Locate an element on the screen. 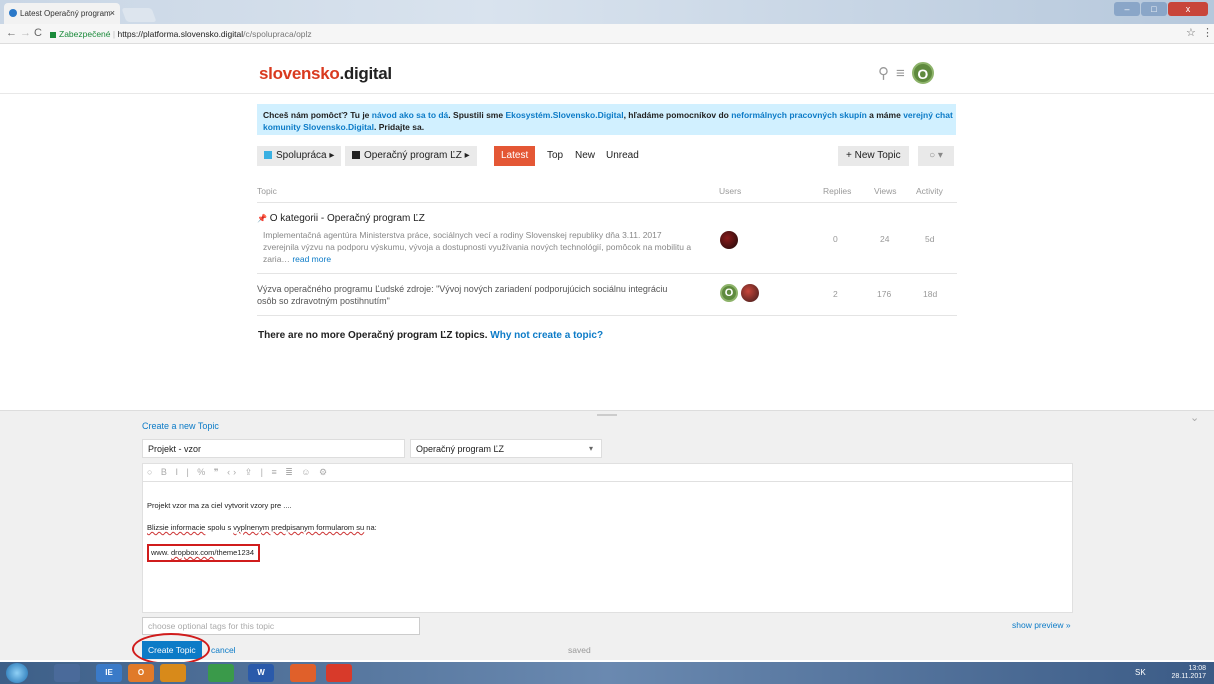 This screenshot has width=1214, height=684. new-topic-label: New Topic is located at coordinates (877, 155).